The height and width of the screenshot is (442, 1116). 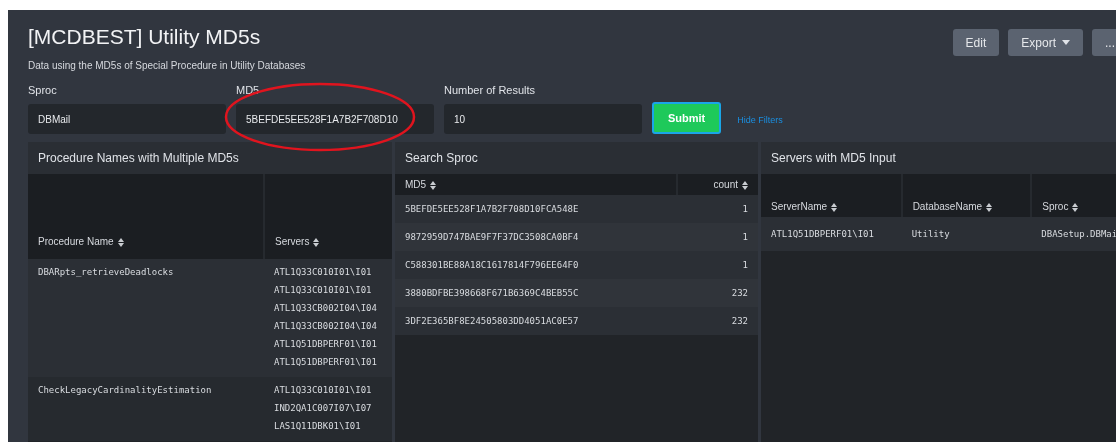 I want to click on dashboard-description: Data using the MD5s of Special Procedure in Utility Databases, so click(x=167, y=65).